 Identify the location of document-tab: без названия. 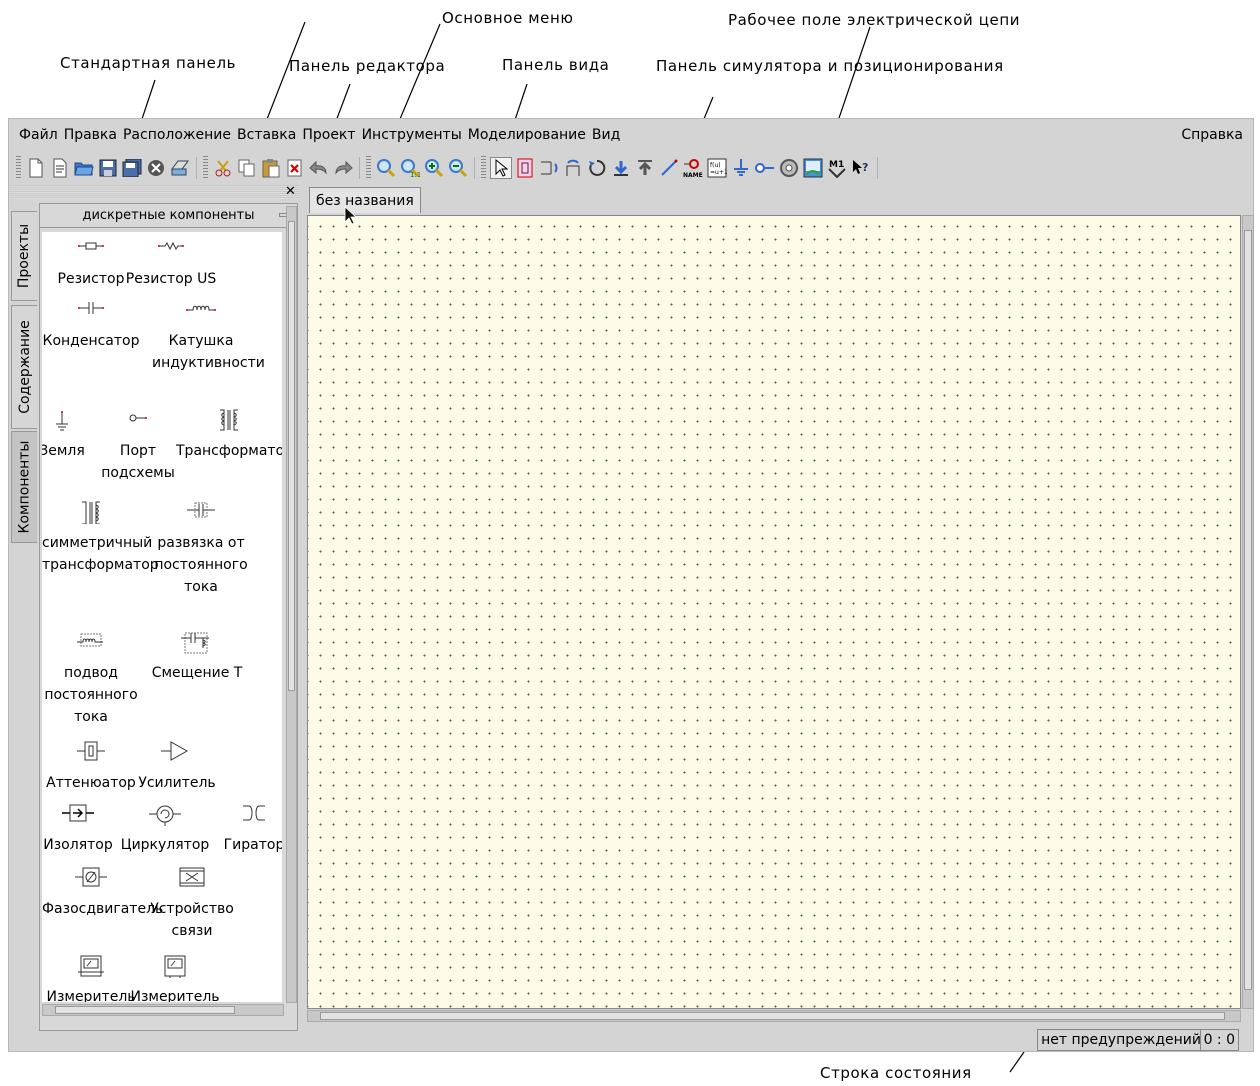
(365, 200).